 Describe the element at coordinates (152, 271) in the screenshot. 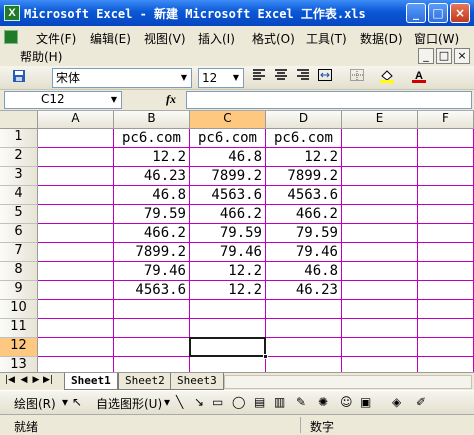

I see `cell-b8: 79.46` at that location.